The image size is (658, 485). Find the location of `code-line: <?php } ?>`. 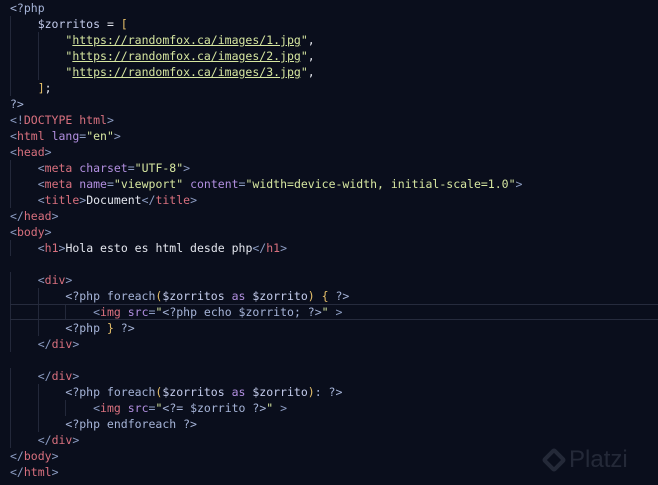

code-line: <?php } ?> is located at coordinates (334, 328).